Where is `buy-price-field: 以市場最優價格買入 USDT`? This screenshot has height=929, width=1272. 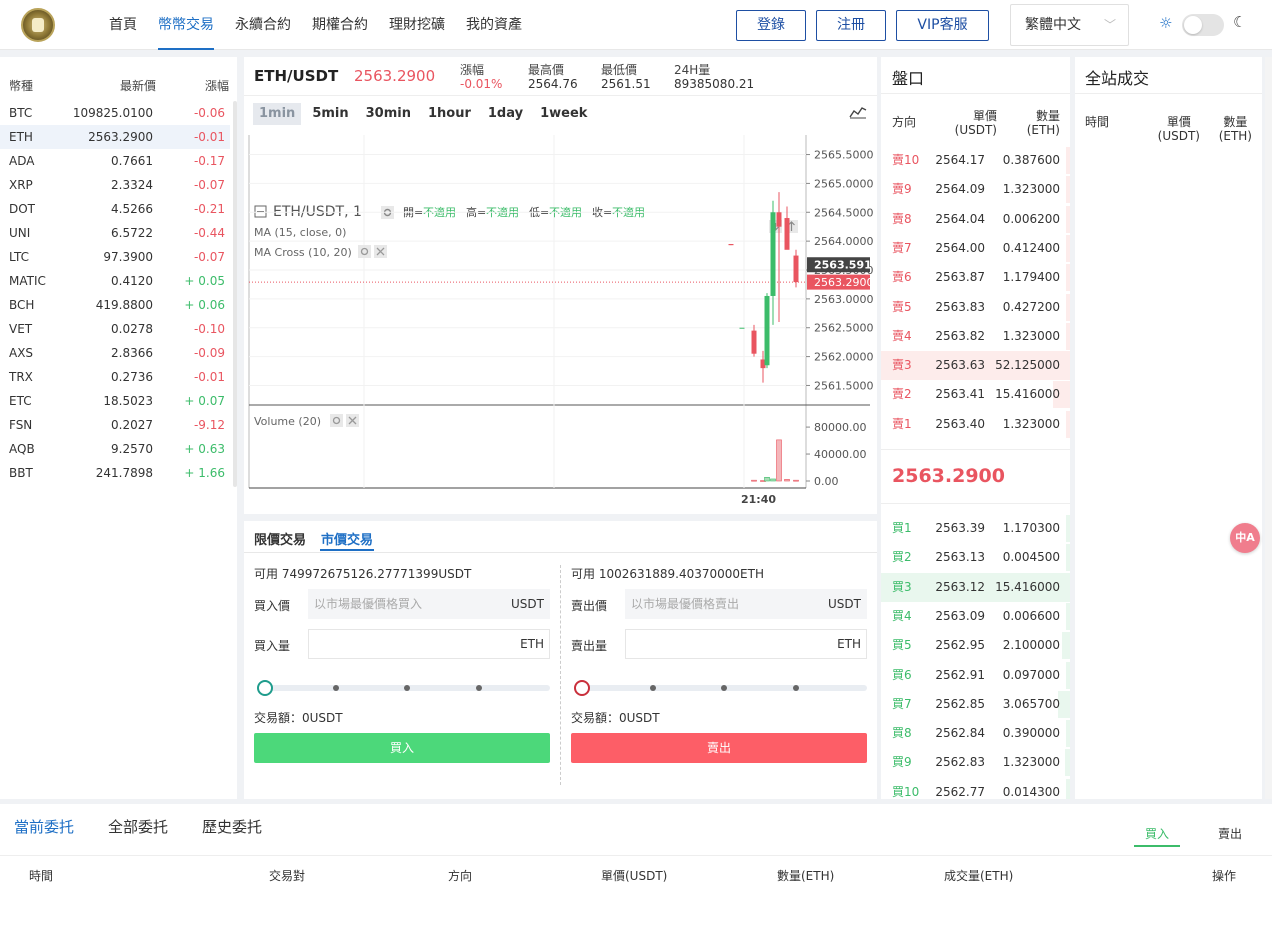
buy-price-field: 以市場最優價格買入 USDT is located at coordinates (429, 604).